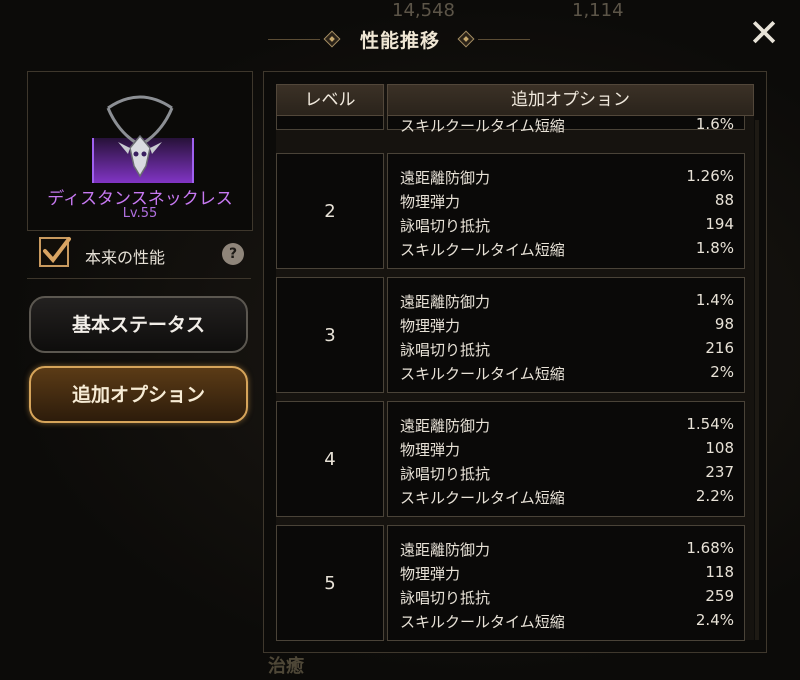 Image resolution: width=800 pixels, height=680 pixels. What do you see at coordinates (714, 300) in the screenshot?
I see `option-value: 1.4%` at bounding box center [714, 300].